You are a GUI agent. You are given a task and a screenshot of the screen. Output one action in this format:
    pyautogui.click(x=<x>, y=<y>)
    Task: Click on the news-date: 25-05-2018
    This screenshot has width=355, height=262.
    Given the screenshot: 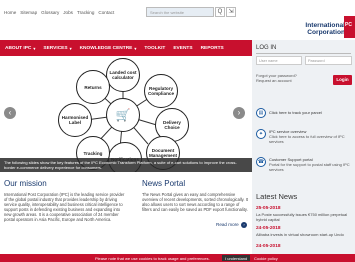 What is the action you would take?
    pyautogui.click(x=268, y=208)
    